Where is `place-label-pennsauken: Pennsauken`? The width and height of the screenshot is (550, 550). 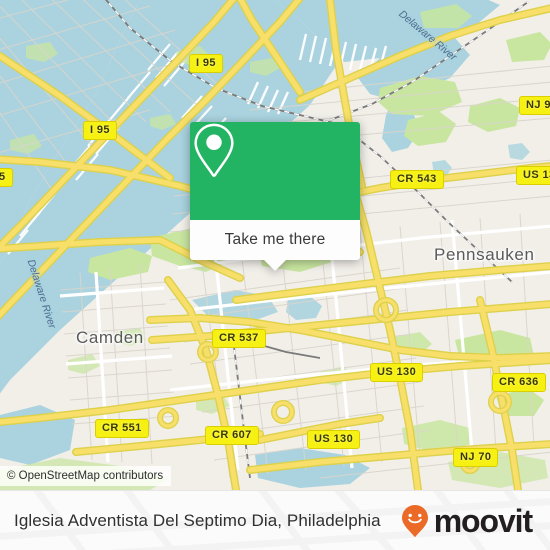
place-label-pennsauken: Pennsauken is located at coordinates (484, 254).